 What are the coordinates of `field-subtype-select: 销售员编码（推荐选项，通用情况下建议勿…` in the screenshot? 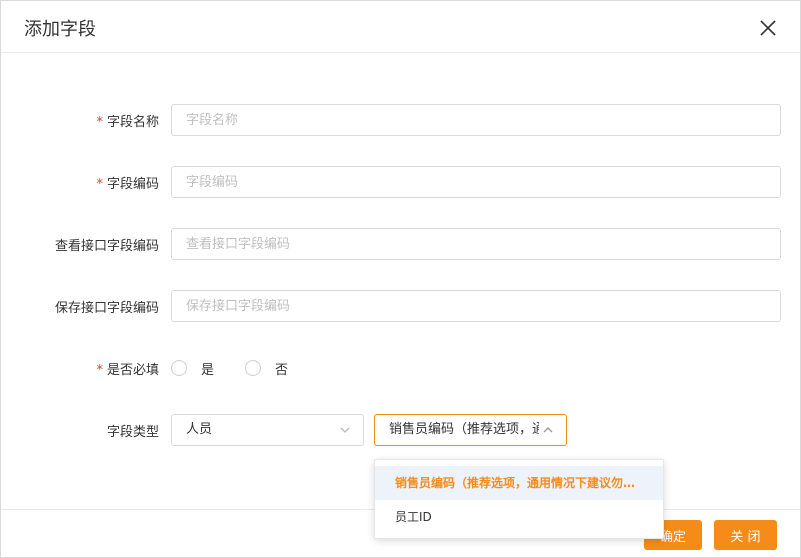 It's located at (470, 430).